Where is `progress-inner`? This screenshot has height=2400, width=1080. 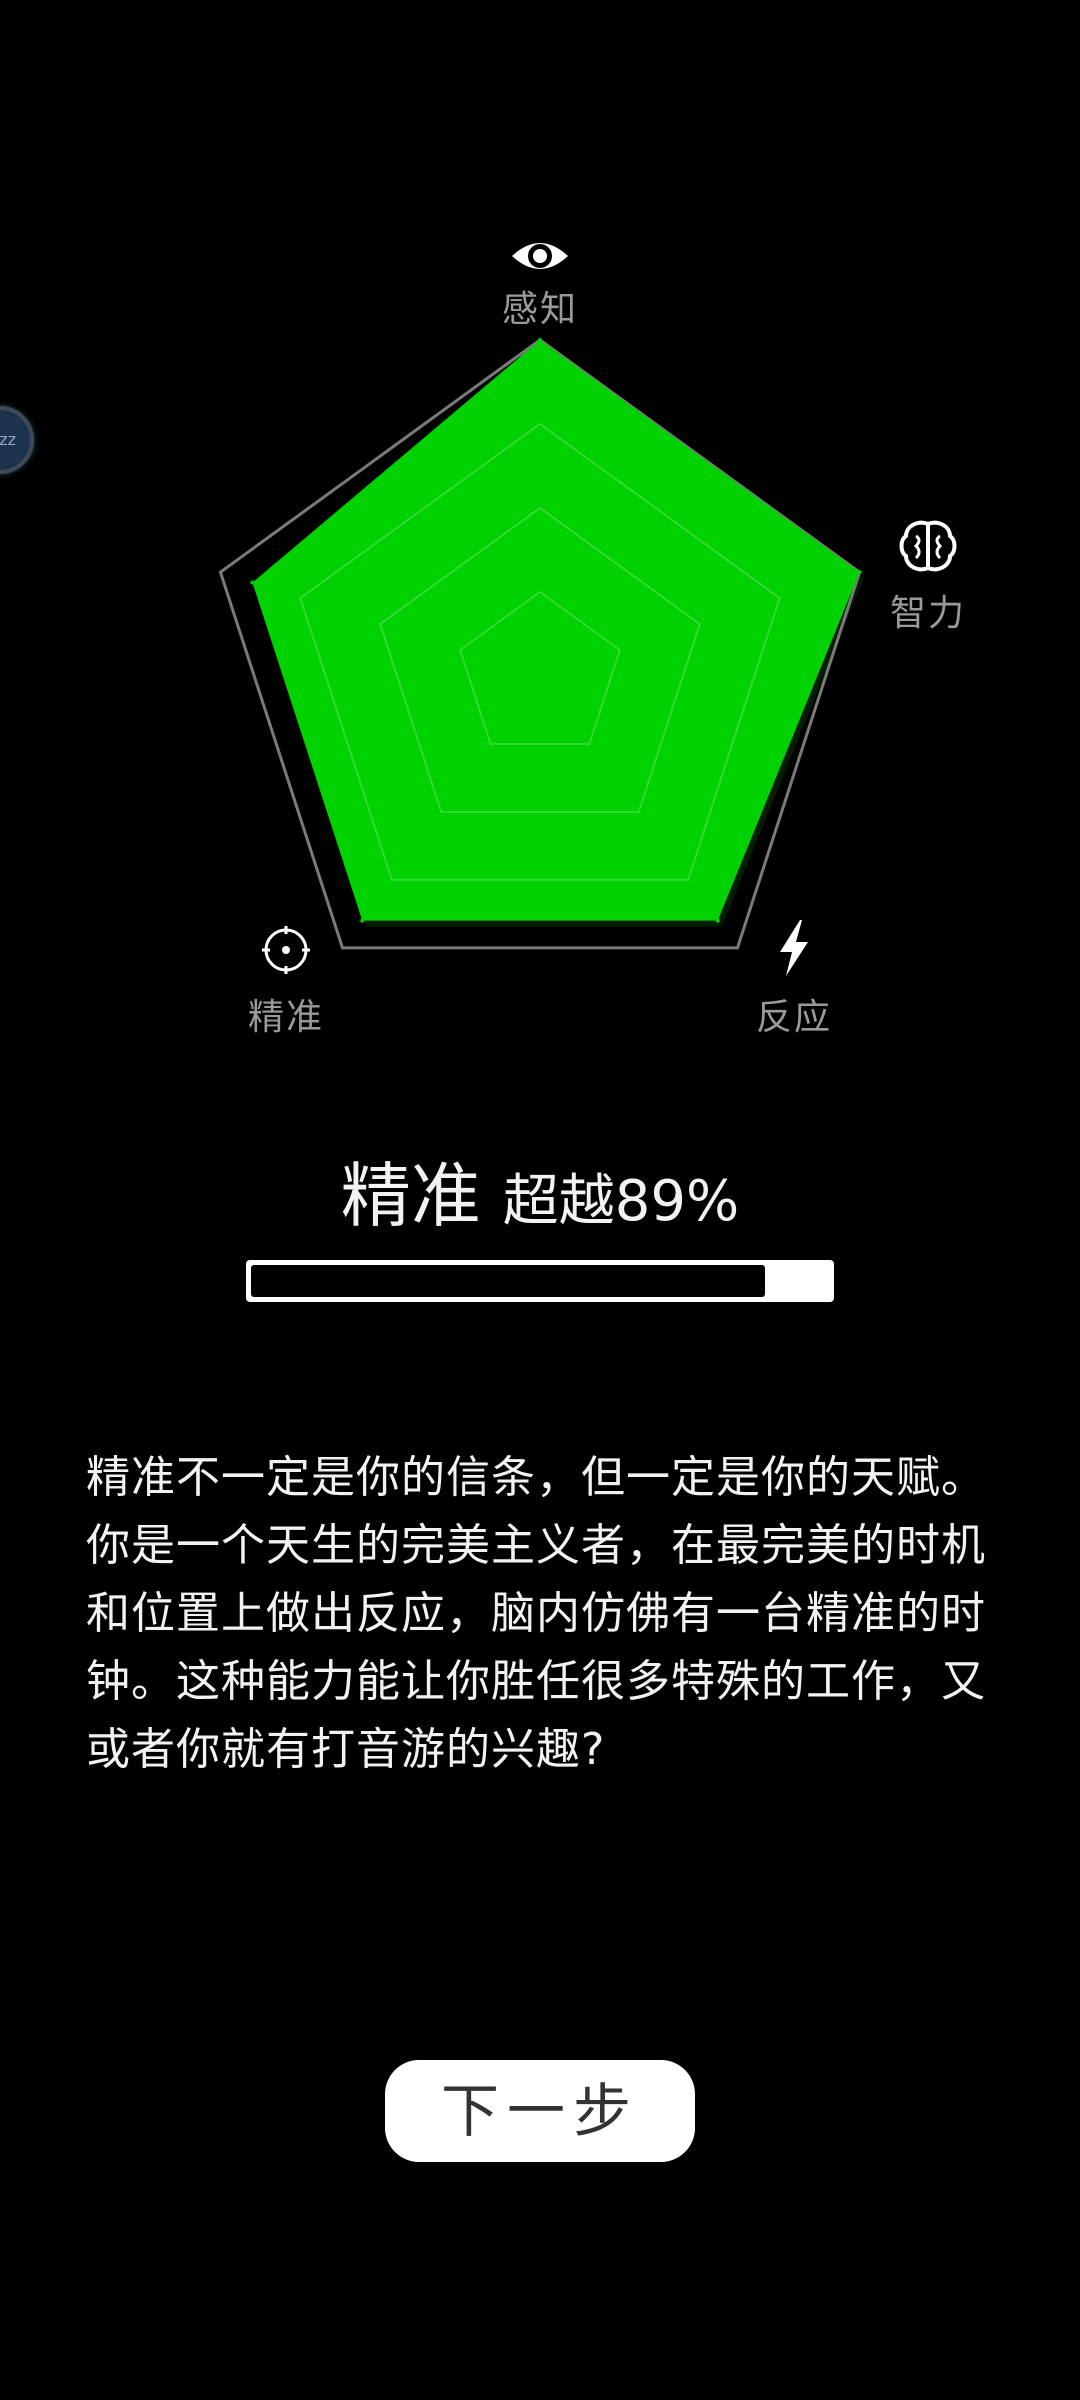 progress-inner is located at coordinates (540, 1281).